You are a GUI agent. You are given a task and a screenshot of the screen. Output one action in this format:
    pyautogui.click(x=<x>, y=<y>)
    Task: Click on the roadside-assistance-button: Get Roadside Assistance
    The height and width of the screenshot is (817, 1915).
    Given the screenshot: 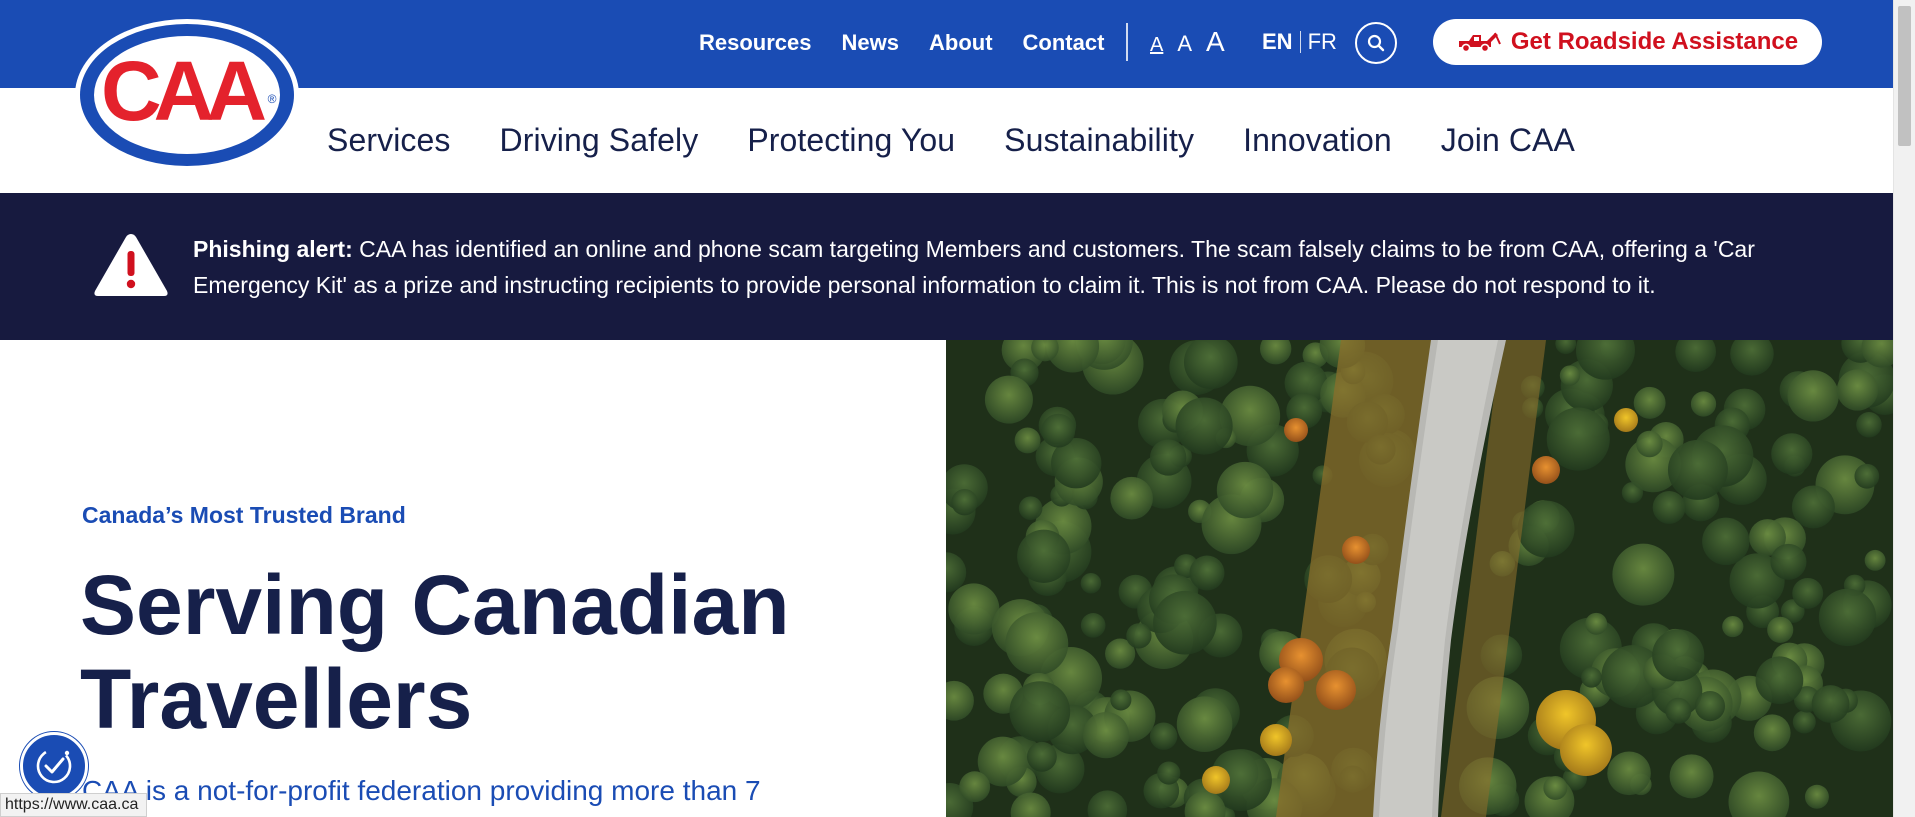 What is the action you would take?
    pyautogui.click(x=1627, y=42)
    